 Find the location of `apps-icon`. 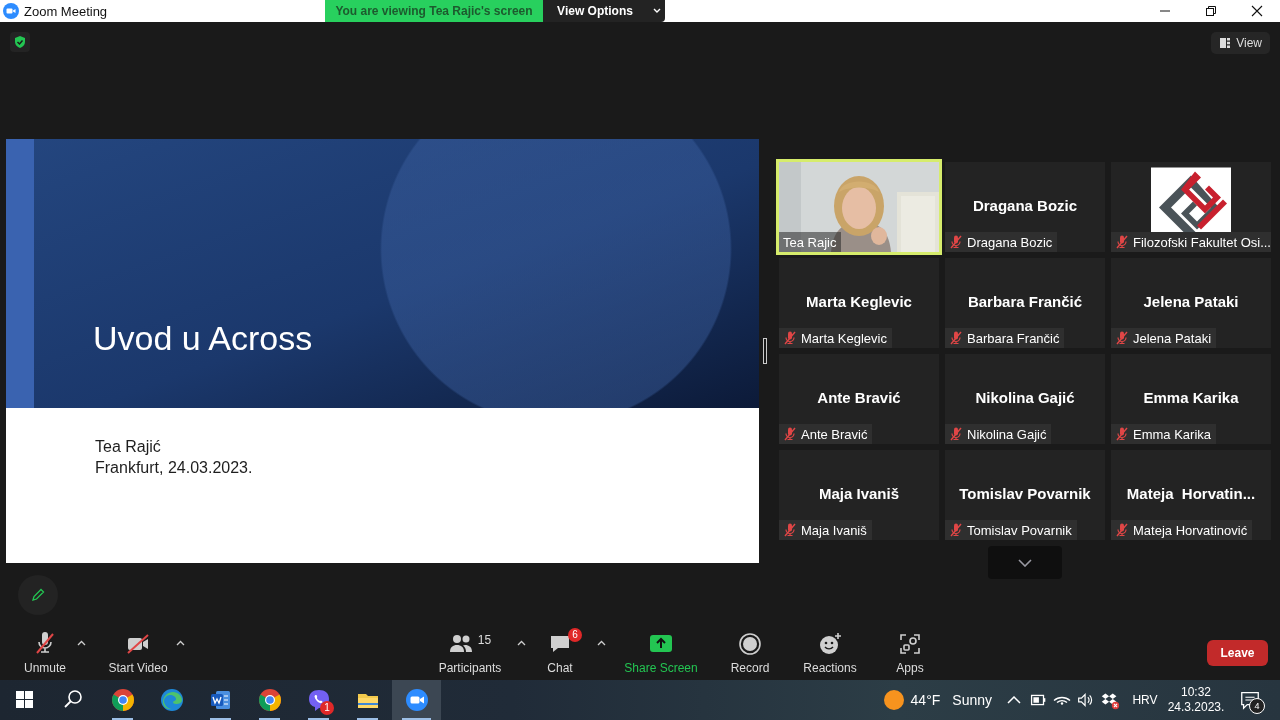

apps-icon is located at coordinates (910, 644).